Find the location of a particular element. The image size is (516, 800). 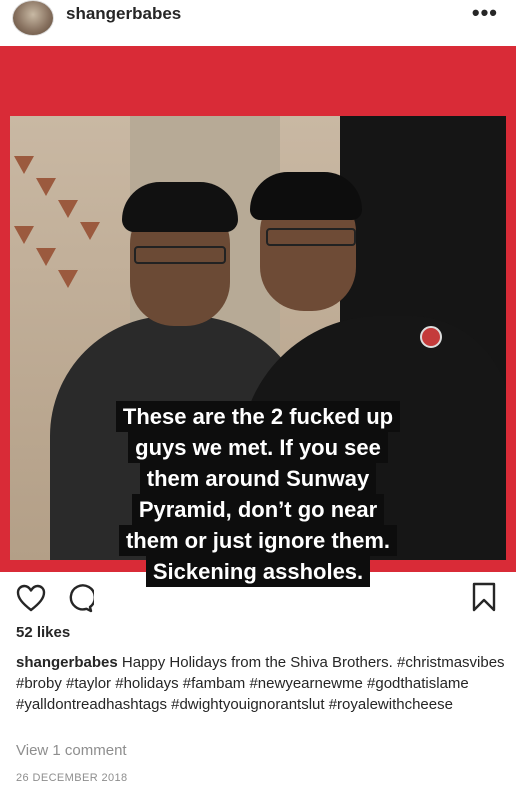

post-username: shangerbabes is located at coordinates (123, 14).